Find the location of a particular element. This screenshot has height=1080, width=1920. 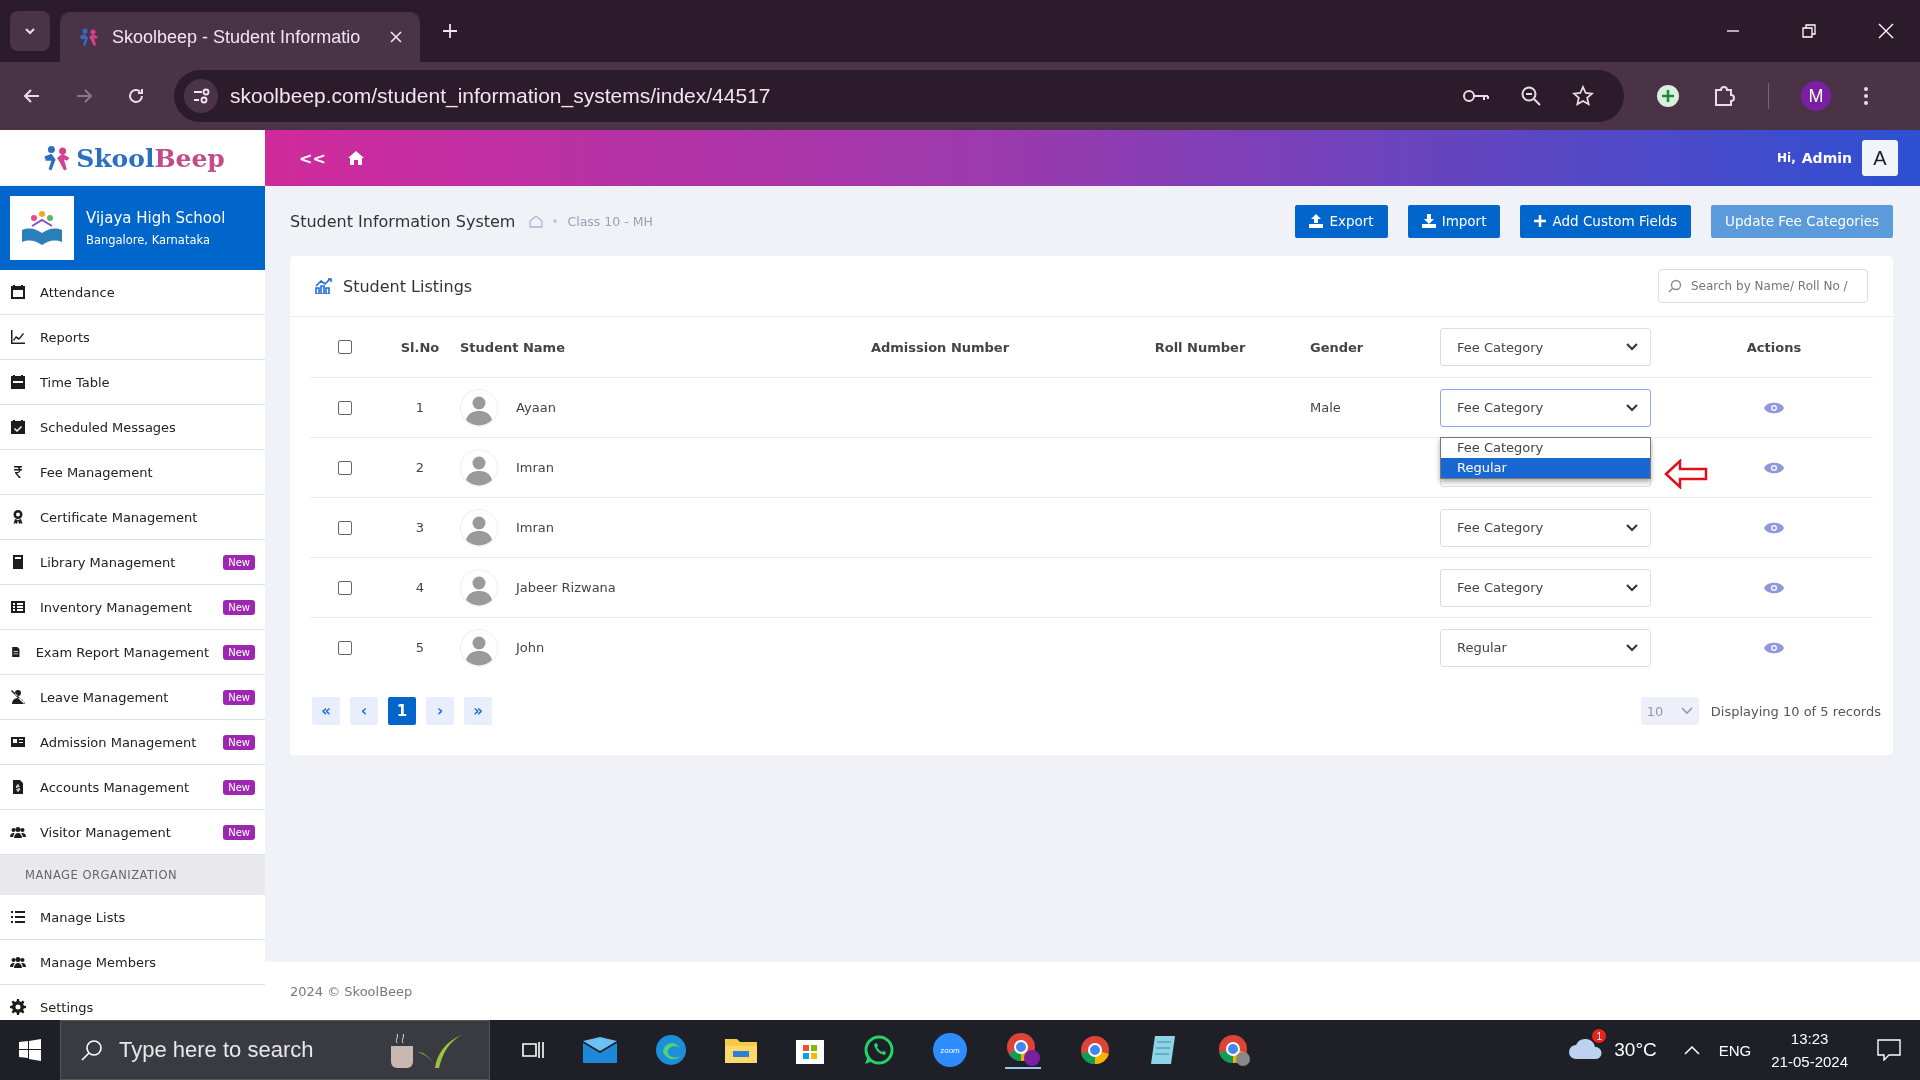

copyright-text: 2024 © SkoolBeep is located at coordinates (351, 991).